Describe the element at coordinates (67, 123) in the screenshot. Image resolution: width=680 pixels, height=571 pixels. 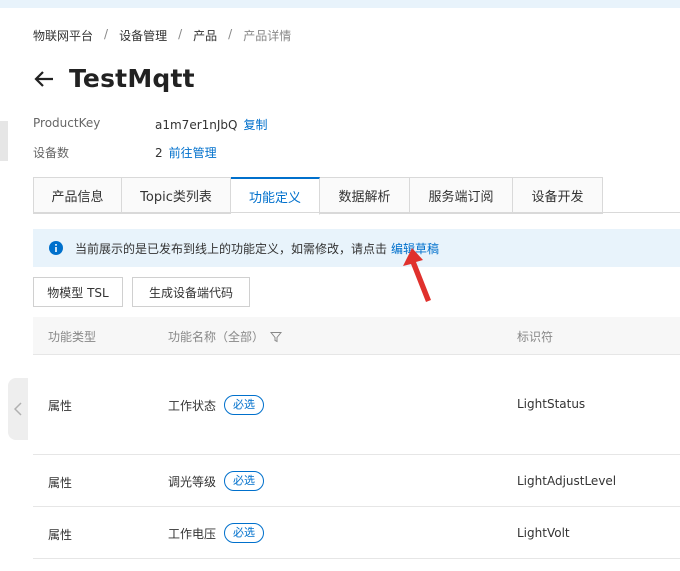
I see `product-key-label: ProductKey` at that location.